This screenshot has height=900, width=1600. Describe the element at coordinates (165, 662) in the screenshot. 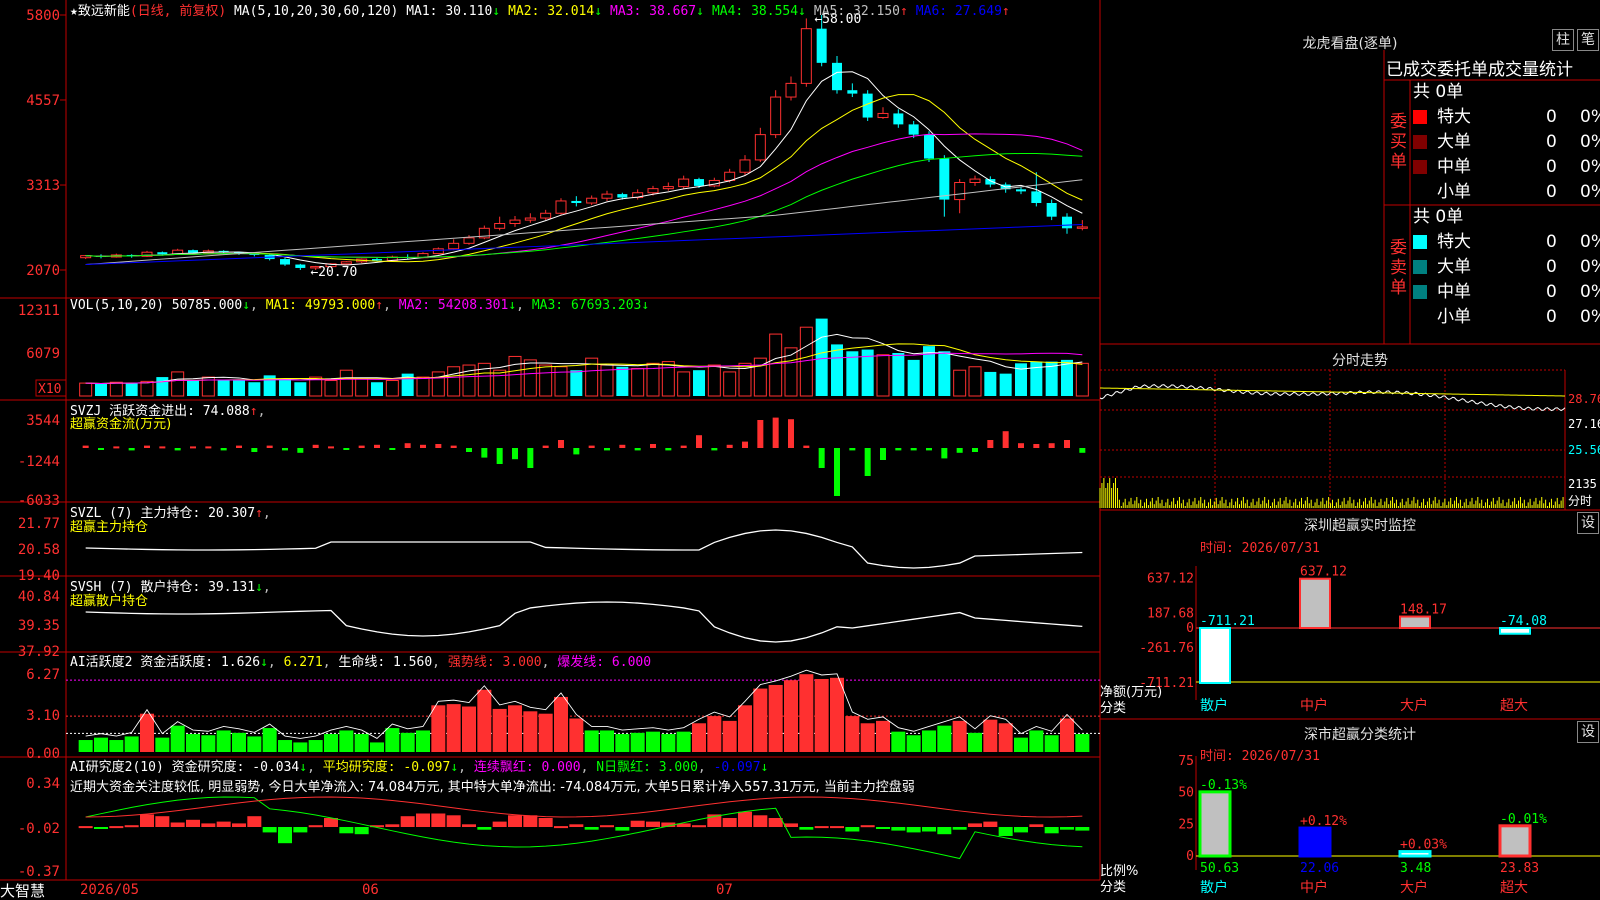

I see `ai1-label: AI活跃度2 资金活跃度: 1.626` at that location.